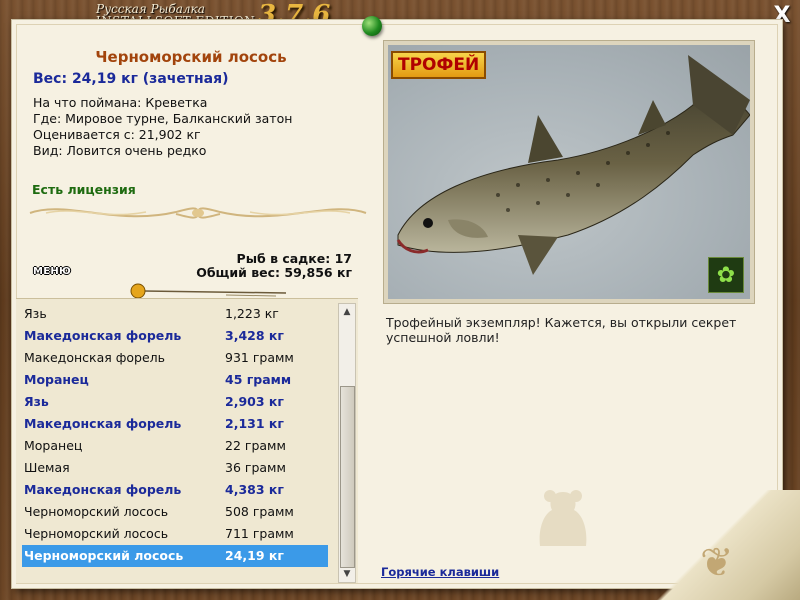 Image resolution: width=800 pixels, height=600 pixels. Describe the element at coordinates (254, 423) in the screenshot. I see `fish-list-weight: 2,131 кг` at that location.